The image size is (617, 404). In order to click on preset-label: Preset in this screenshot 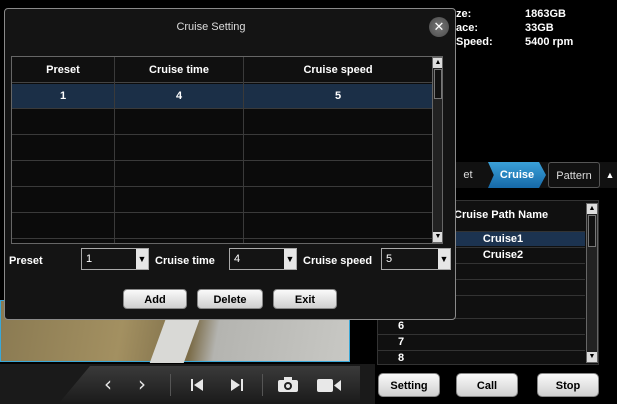, I will do `click(26, 261)`.